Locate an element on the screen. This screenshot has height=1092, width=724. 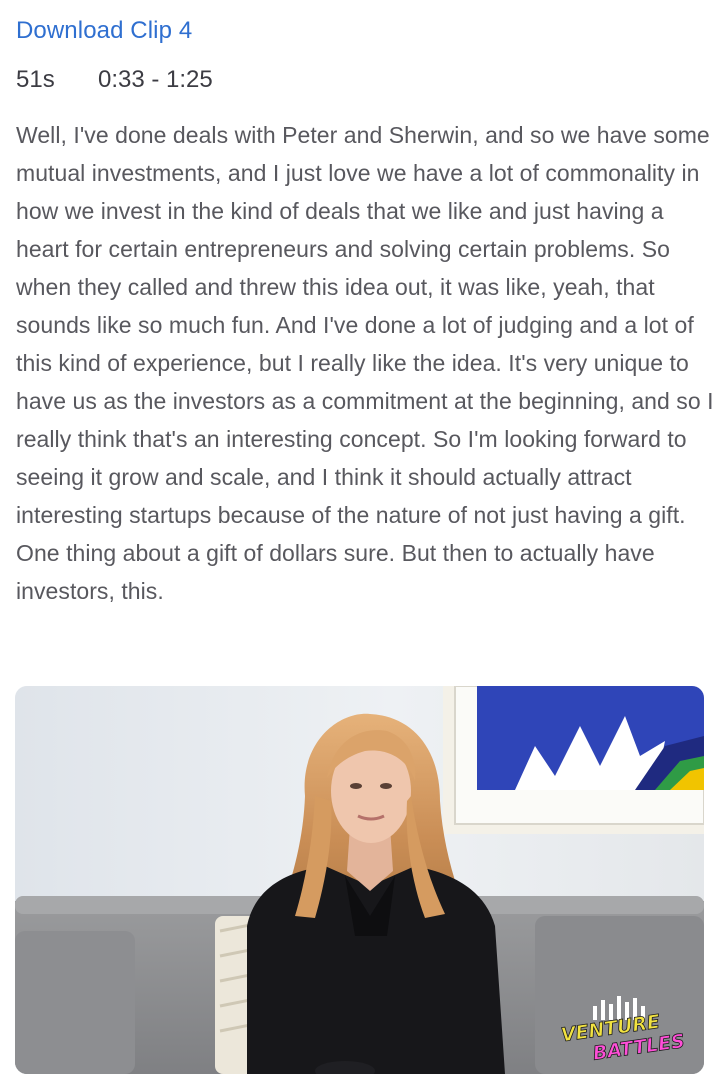
wall-artwork is located at coordinates (573, 760).